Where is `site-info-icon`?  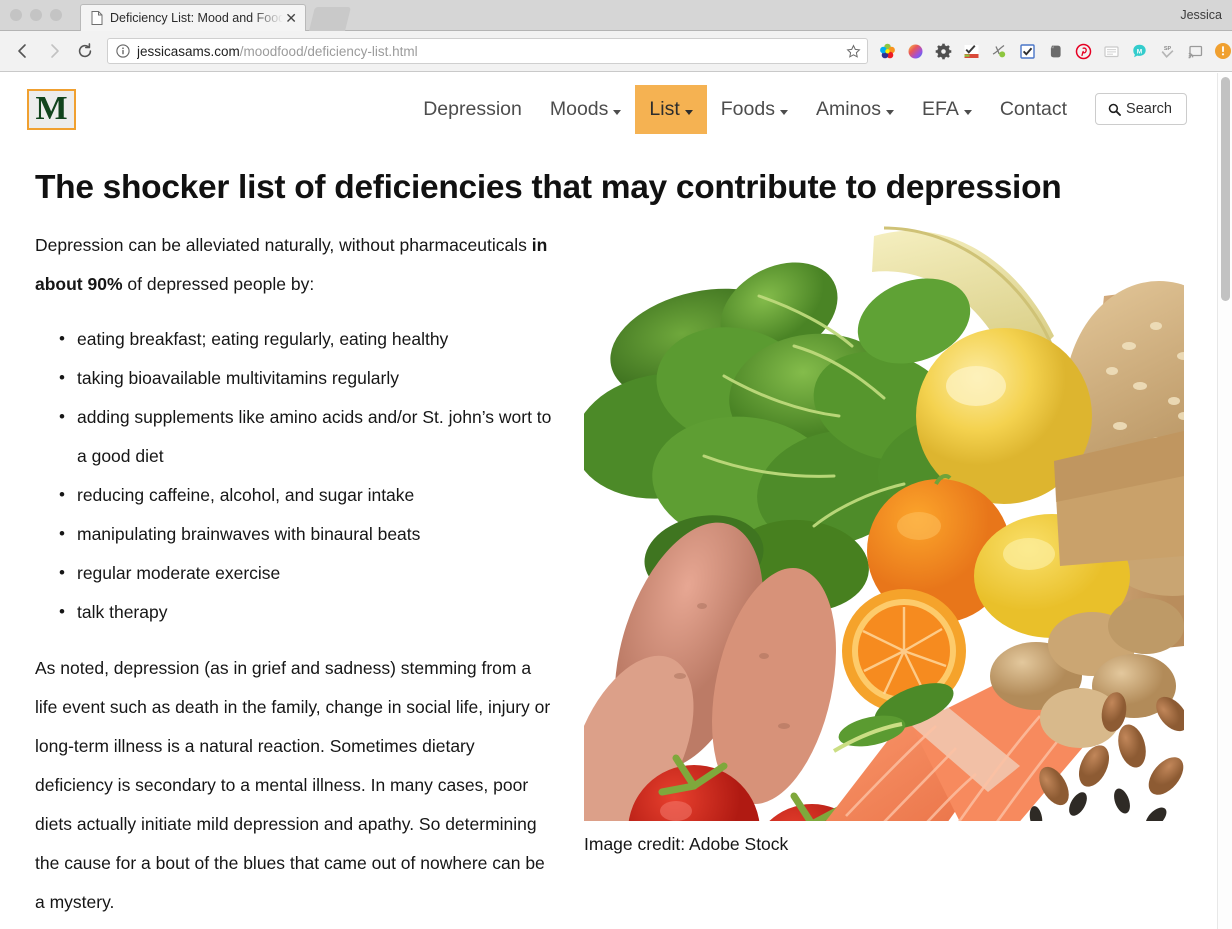 site-info-icon is located at coordinates (123, 51).